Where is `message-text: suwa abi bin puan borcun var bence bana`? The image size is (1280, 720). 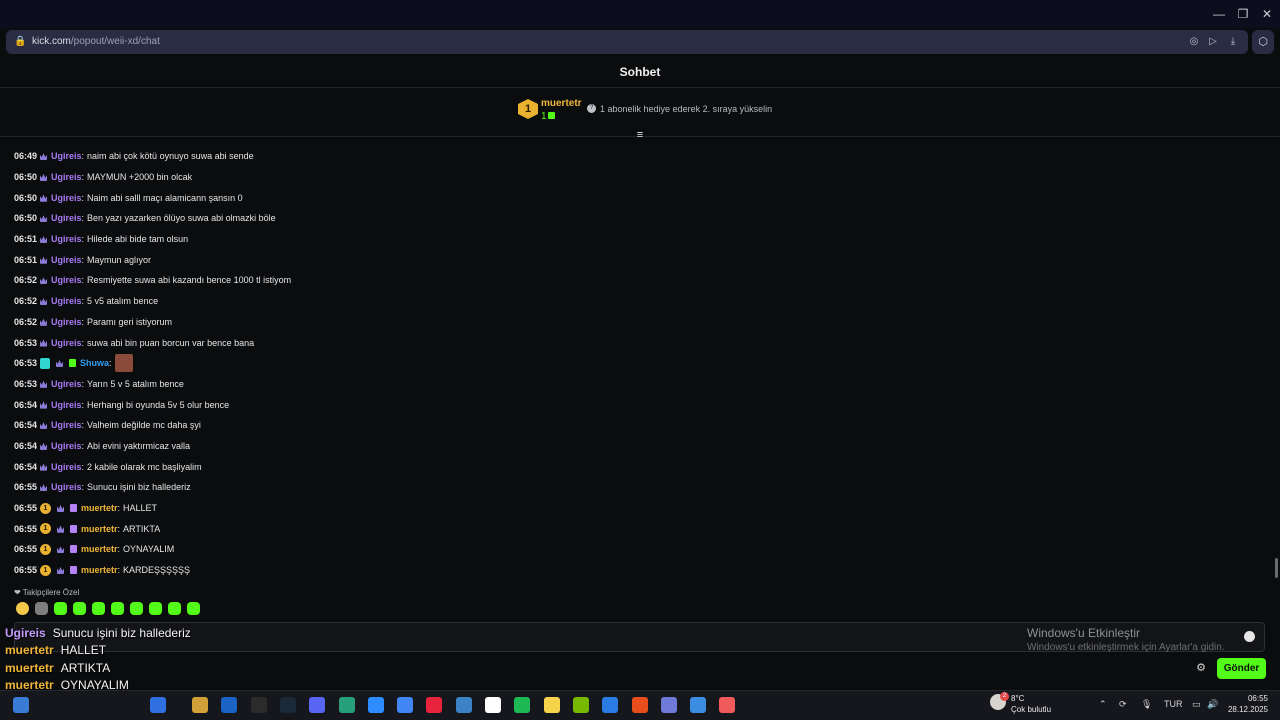
message-text: suwa abi bin puan borcun var bence bana is located at coordinates (171, 342).